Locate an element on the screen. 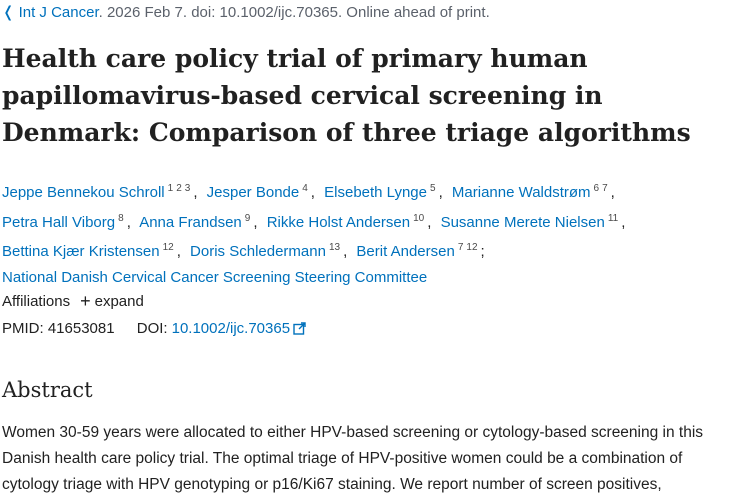 The width and height of the screenshot is (750, 500). author-item: Rikke Holst Andersen 10, is located at coordinates (352, 222).